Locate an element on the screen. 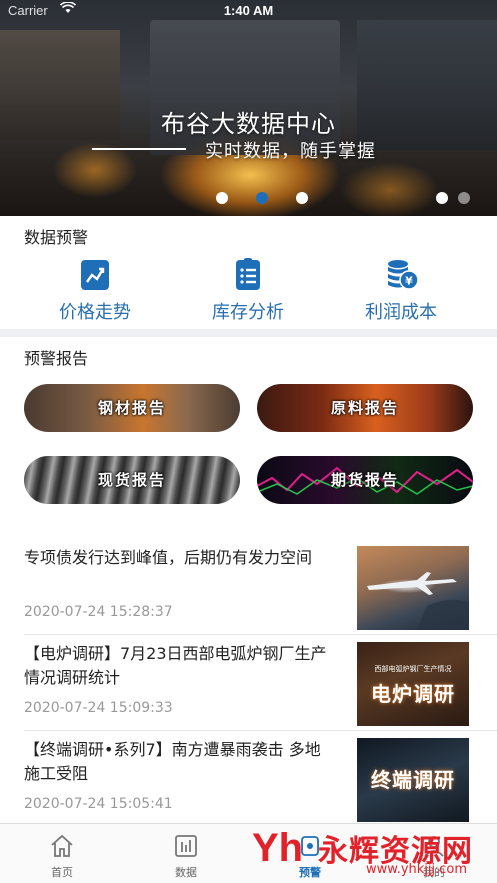 Image resolution: width=497 pixels, height=883 pixels. report-label: 期货报告 is located at coordinates (364, 480).